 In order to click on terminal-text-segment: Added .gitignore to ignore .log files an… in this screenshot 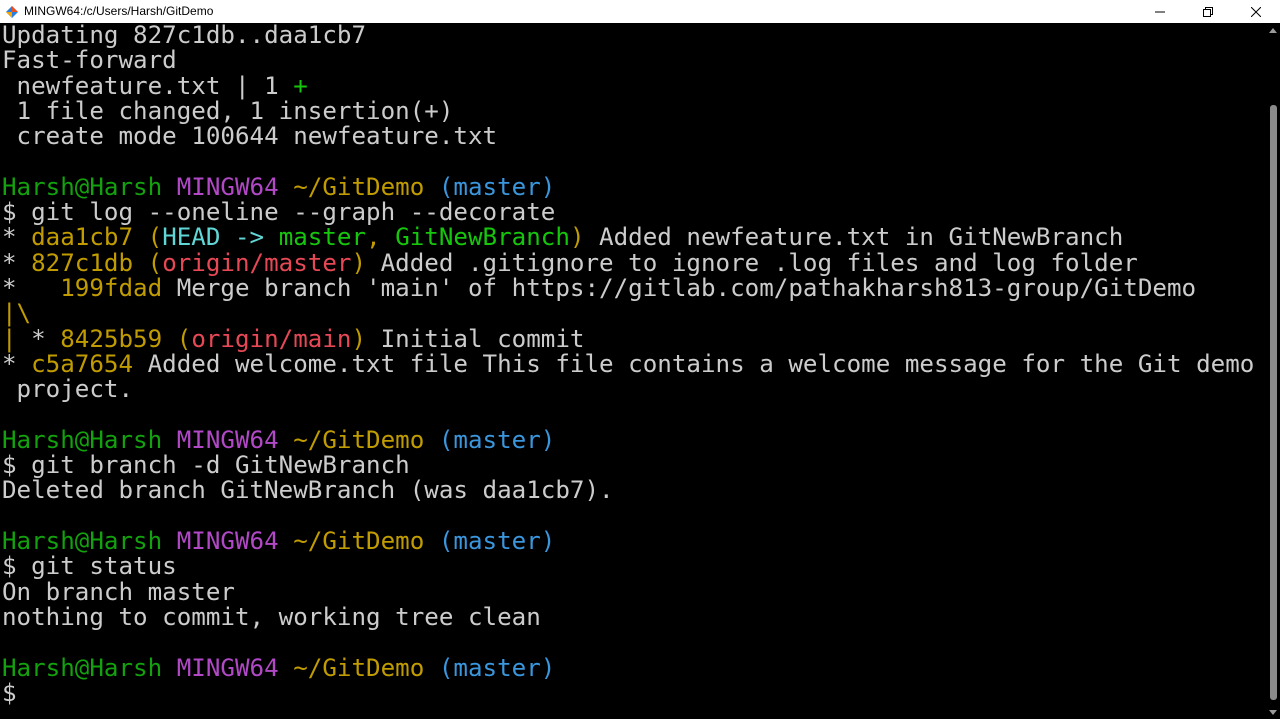, I will do `click(752, 262)`.